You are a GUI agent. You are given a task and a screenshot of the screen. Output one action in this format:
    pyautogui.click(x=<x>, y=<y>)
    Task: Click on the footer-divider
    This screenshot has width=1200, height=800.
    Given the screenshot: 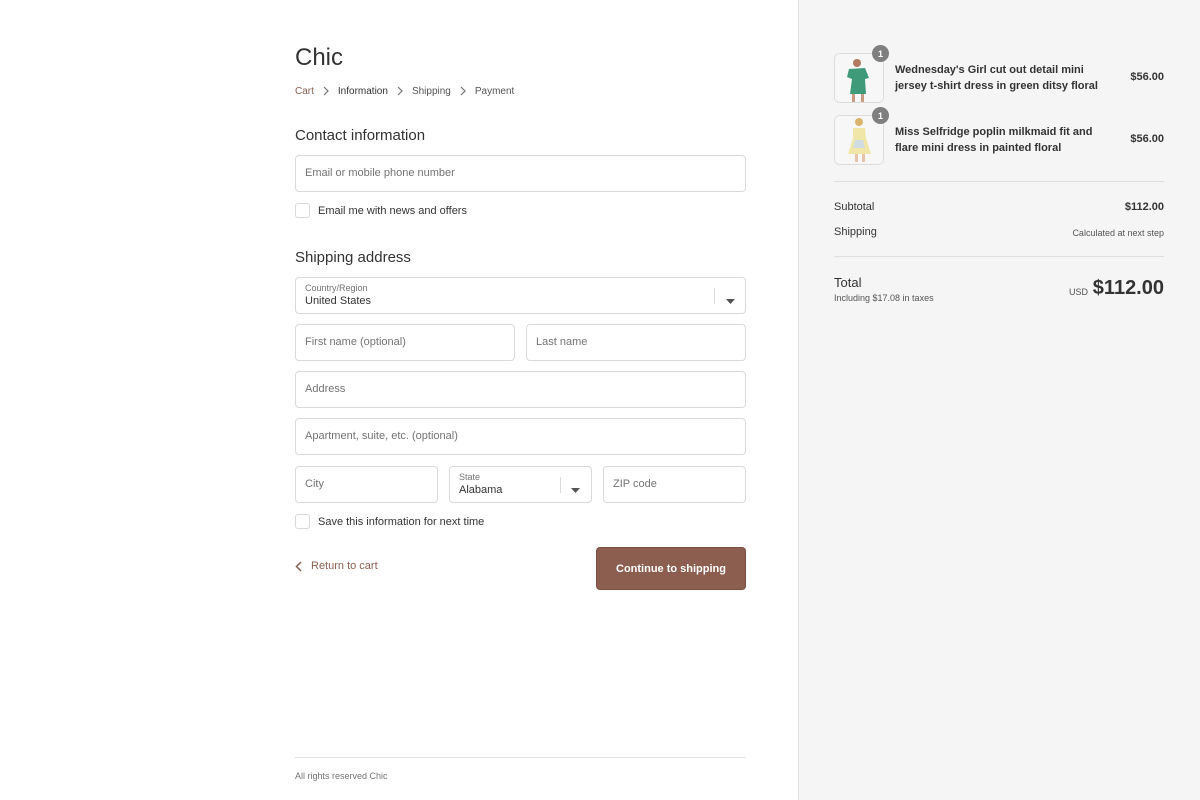 What is the action you would take?
    pyautogui.click(x=520, y=757)
    